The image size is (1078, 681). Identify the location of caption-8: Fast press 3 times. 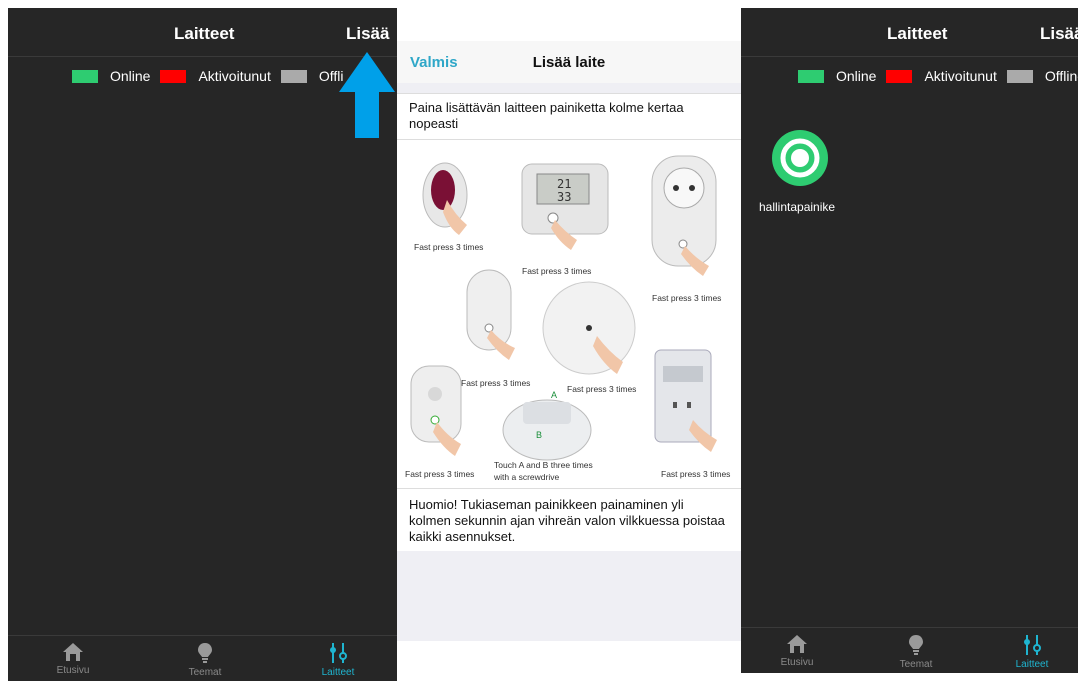
(696, 474).